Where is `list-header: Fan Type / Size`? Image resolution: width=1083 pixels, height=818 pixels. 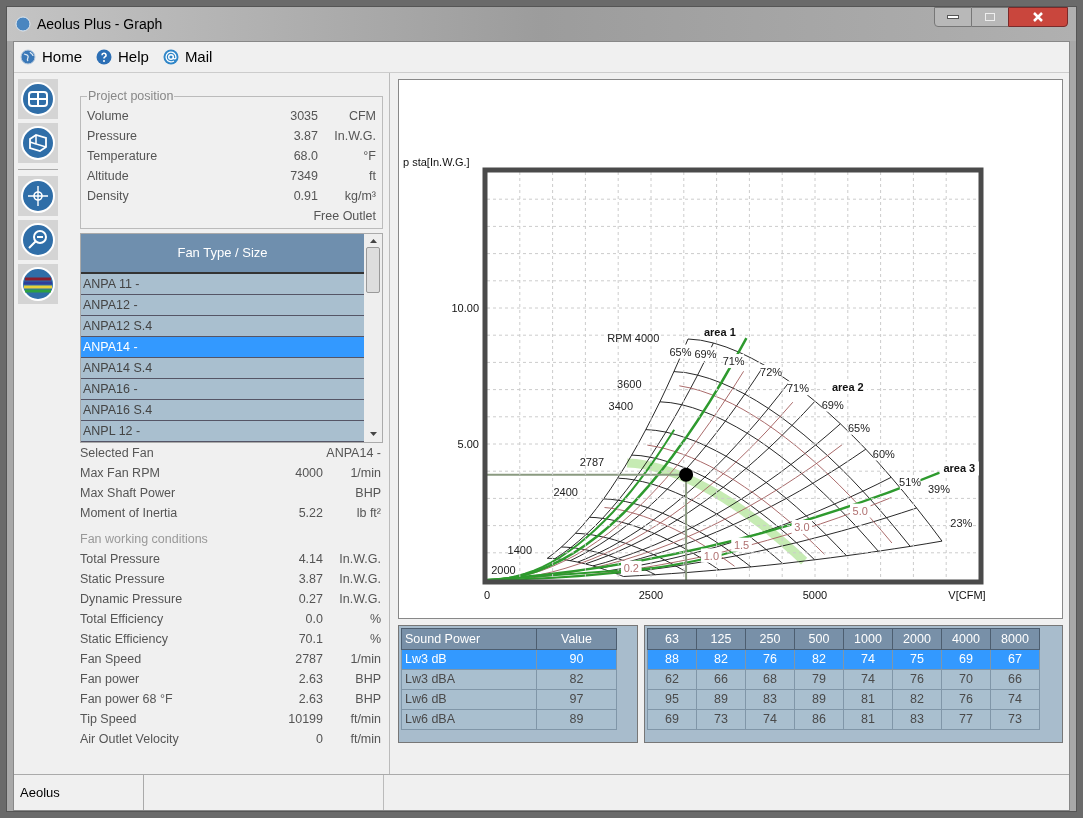 list-header: Fan Type / Size is located at coordinates (222, 253).